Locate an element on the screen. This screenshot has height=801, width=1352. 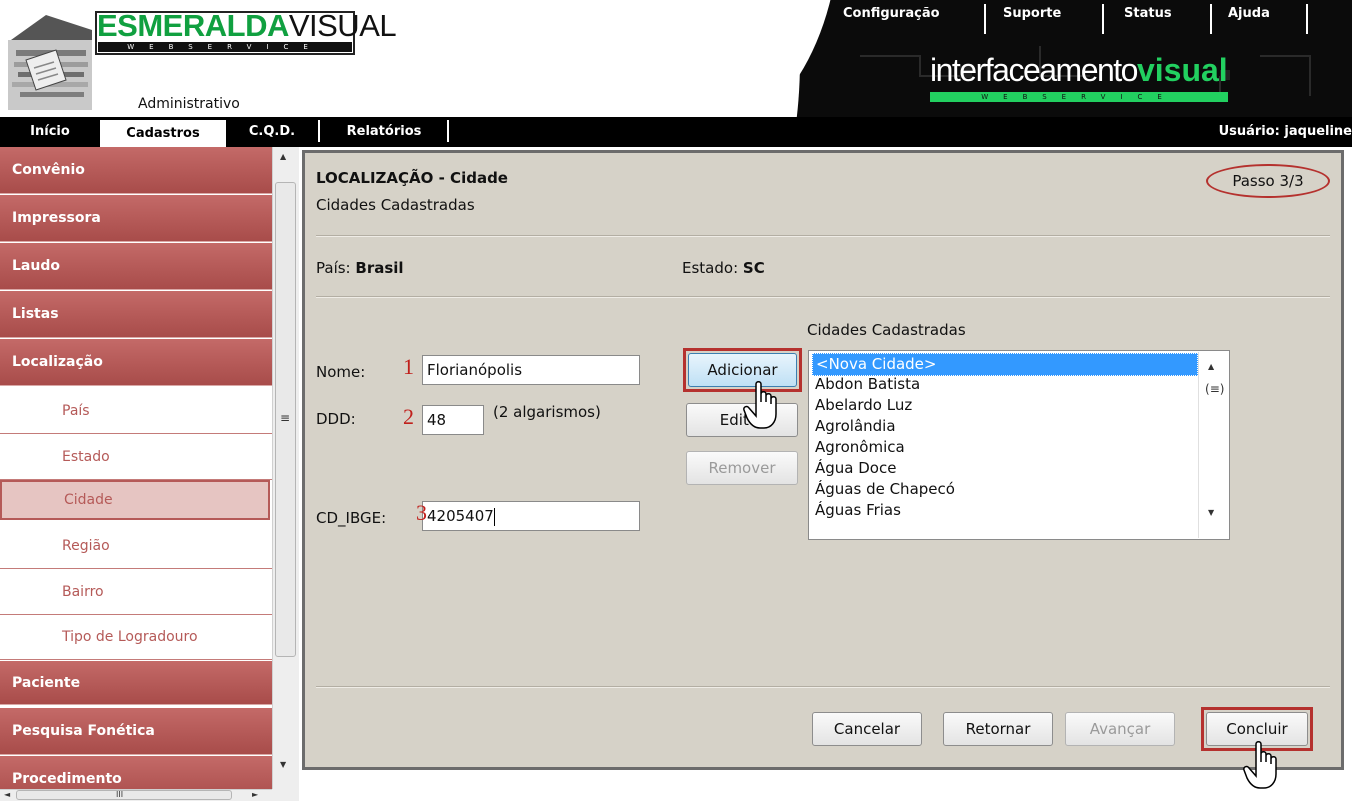
estado-value: SC is located at coordinates (753, 268).